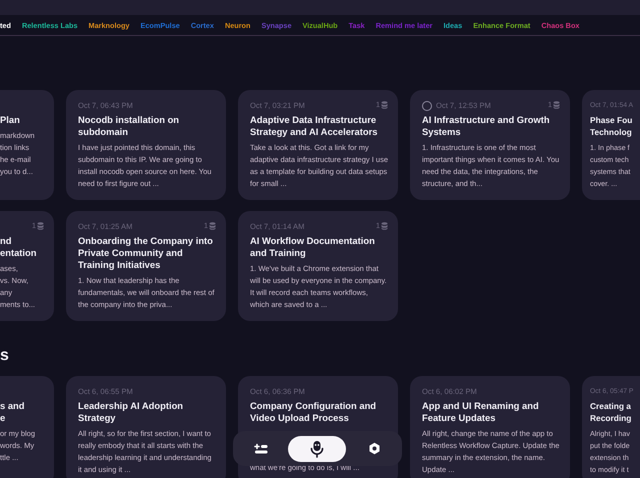 The height and width of the screenshot is (478, 640). Describe the element at coordinates (4, 356) in the screenshot. I see `section-heading: s` at that location.